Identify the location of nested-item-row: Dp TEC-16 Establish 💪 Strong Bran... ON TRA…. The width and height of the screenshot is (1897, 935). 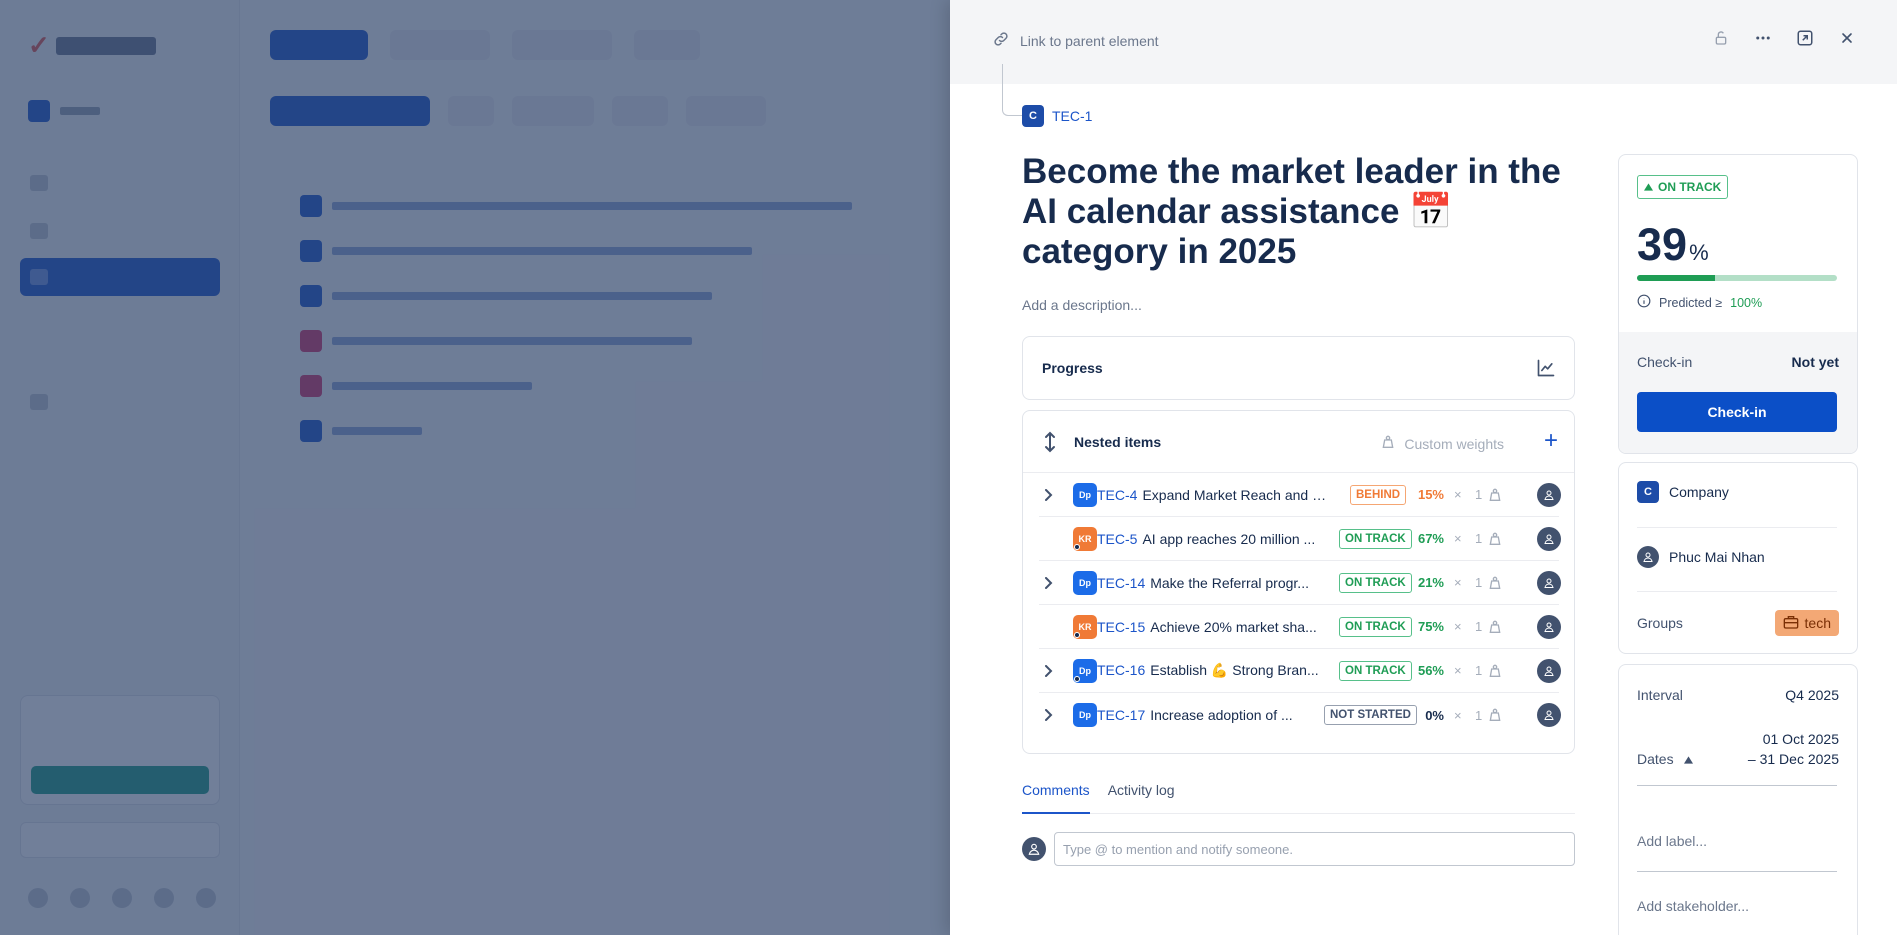
(1300, 671).